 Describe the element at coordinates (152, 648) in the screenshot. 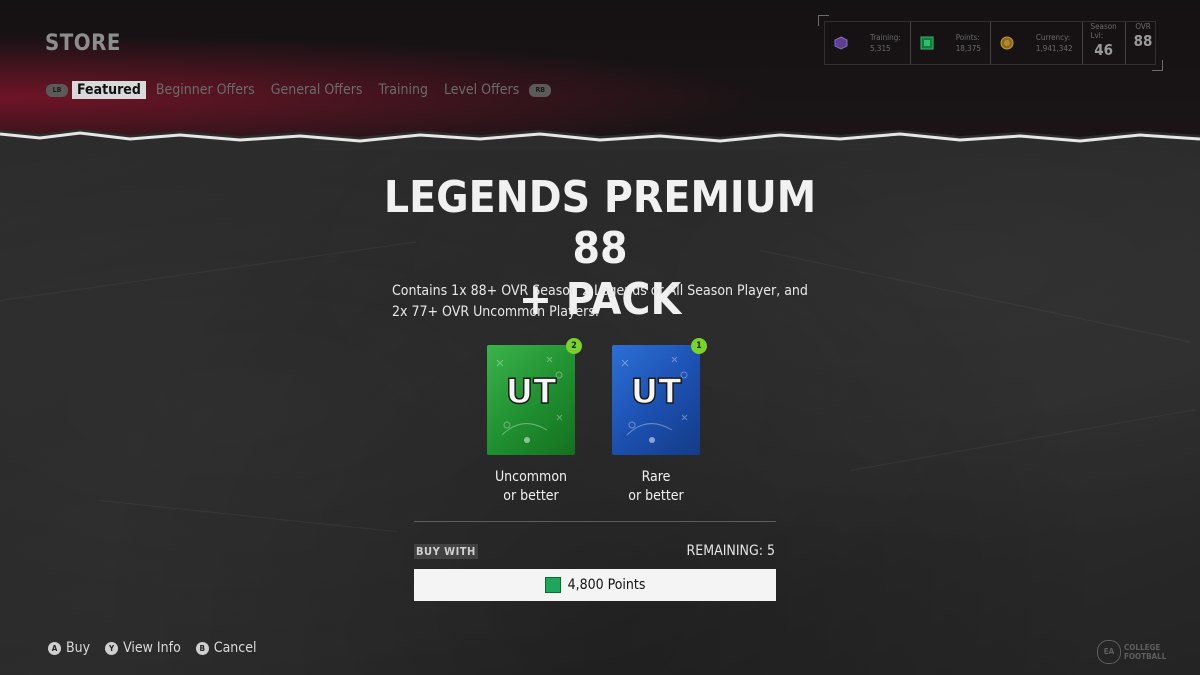

I see `view-info-prompt-label: View Info` at that location.